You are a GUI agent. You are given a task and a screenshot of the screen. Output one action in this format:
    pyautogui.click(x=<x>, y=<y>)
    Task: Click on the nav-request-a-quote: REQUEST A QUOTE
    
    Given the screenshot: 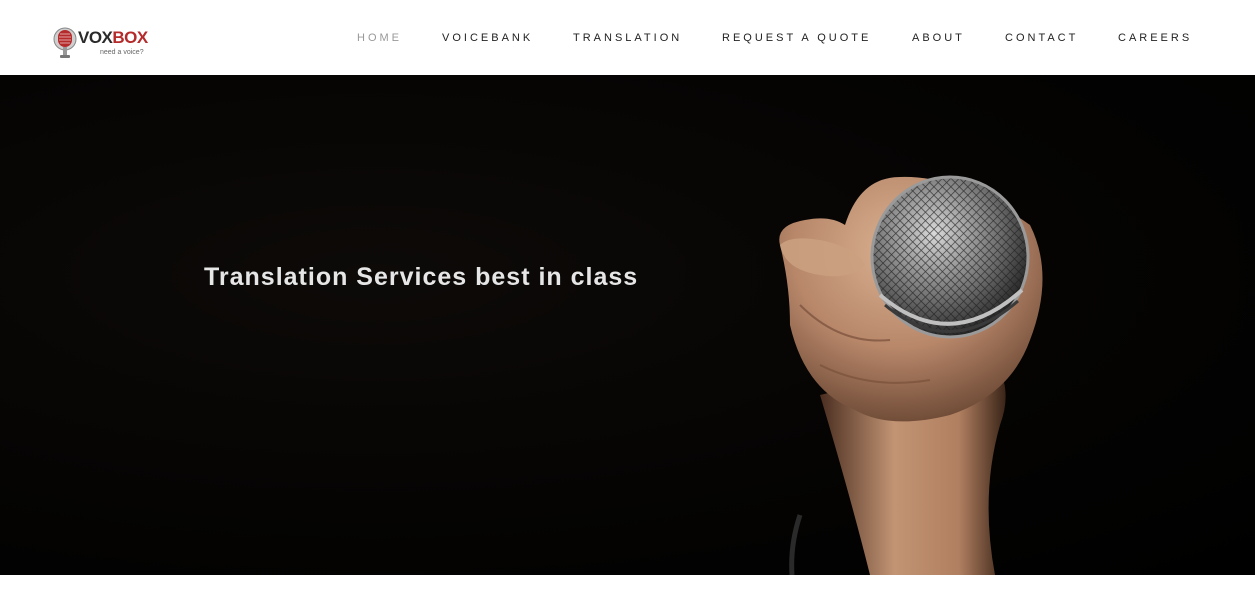 What is the action you would take?
    pyautogui.click(x=796, y=38)
    